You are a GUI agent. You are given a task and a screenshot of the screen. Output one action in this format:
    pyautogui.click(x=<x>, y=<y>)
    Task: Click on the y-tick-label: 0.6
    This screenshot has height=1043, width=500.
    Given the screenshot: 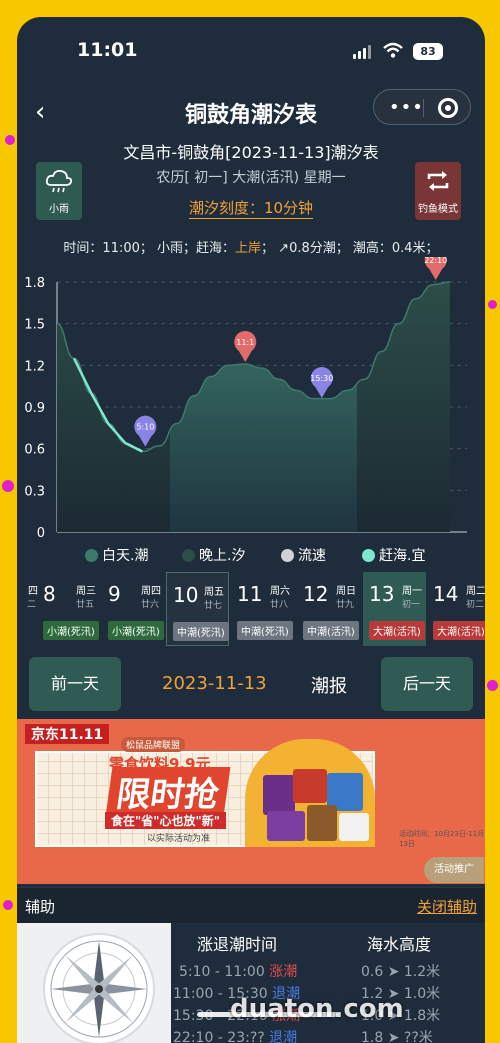 What is the action you would take?
    pyautogui.click(x=34, y=450)
    